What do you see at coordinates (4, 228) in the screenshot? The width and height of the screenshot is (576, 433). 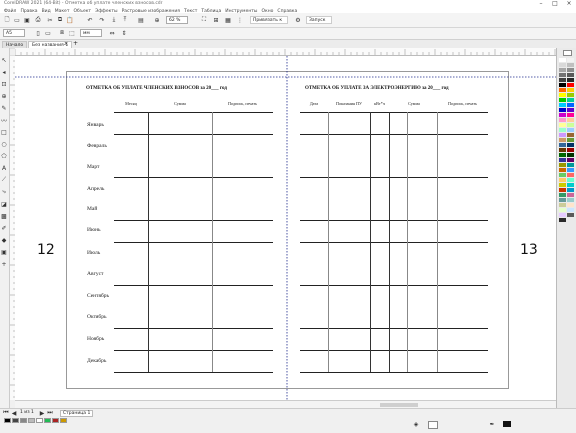 I see `eyedropper-icon: ✐` at bounding box center [4, 228].